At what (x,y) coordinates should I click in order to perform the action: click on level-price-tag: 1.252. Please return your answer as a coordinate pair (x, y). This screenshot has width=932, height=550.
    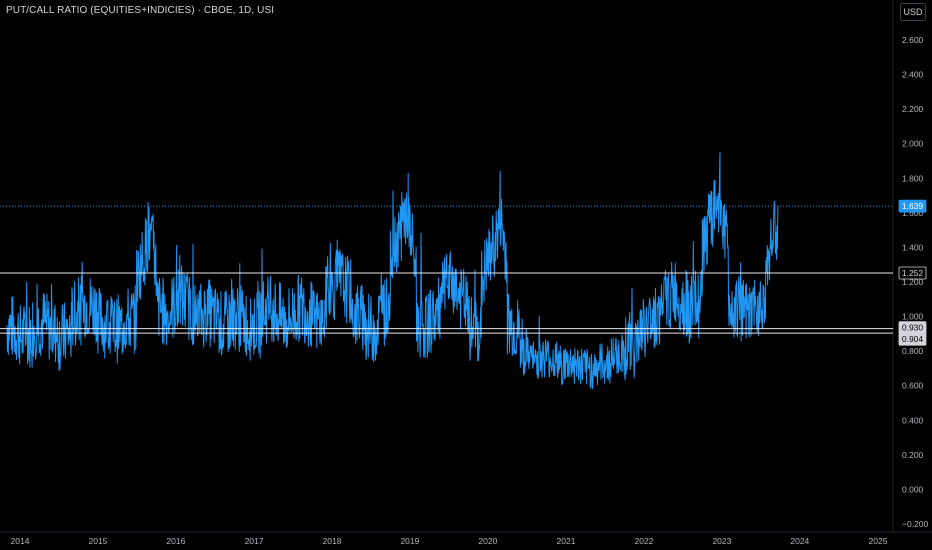
    Looking at the image, I should click on (912, 273).